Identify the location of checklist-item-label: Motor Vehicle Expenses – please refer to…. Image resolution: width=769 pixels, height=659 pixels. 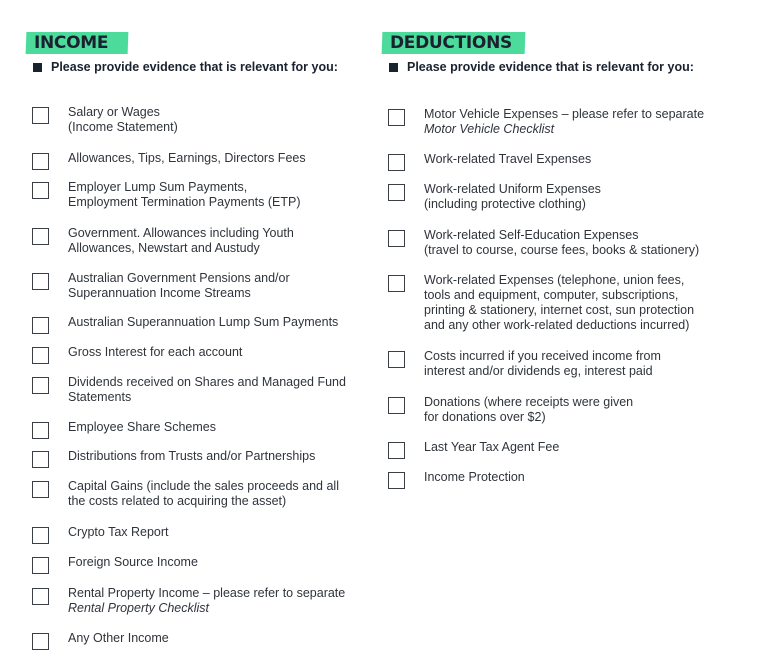
(564, 122).